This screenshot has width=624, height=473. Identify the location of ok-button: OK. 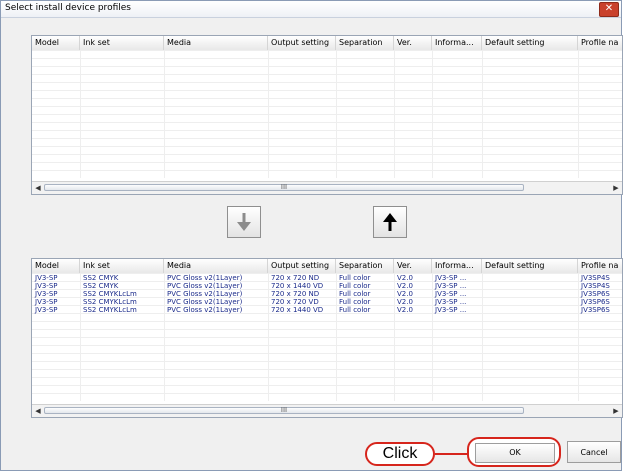
(515, 453).